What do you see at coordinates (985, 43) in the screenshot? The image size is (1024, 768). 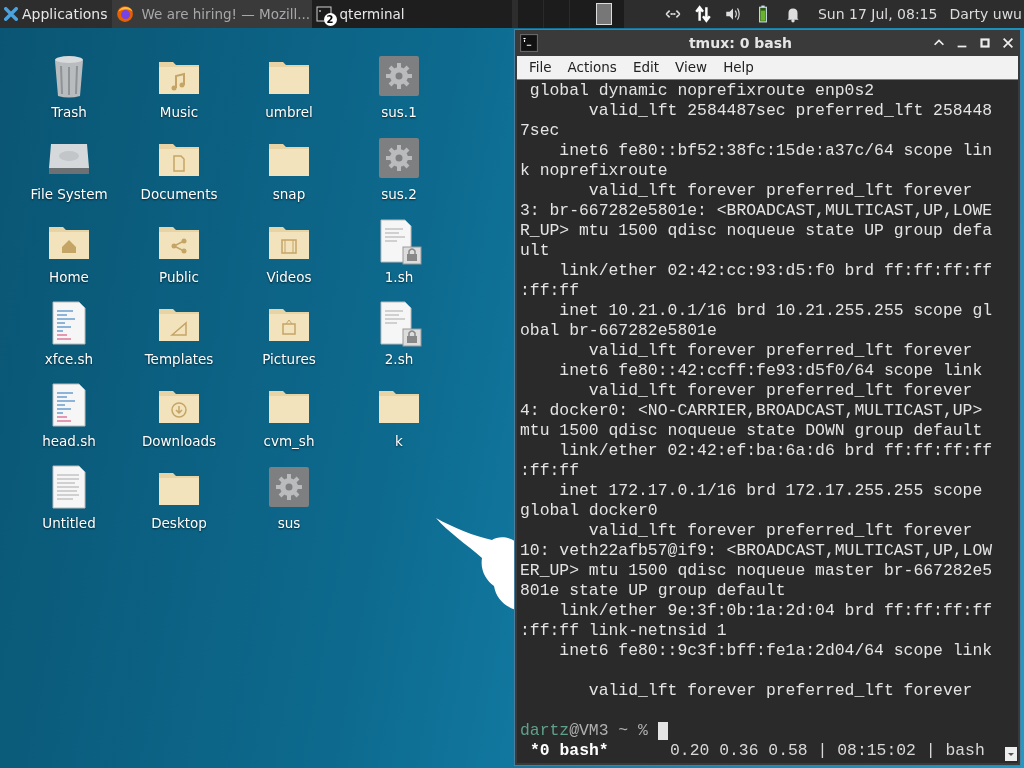 I see `maximize-button` at bounding box center [985, 43].